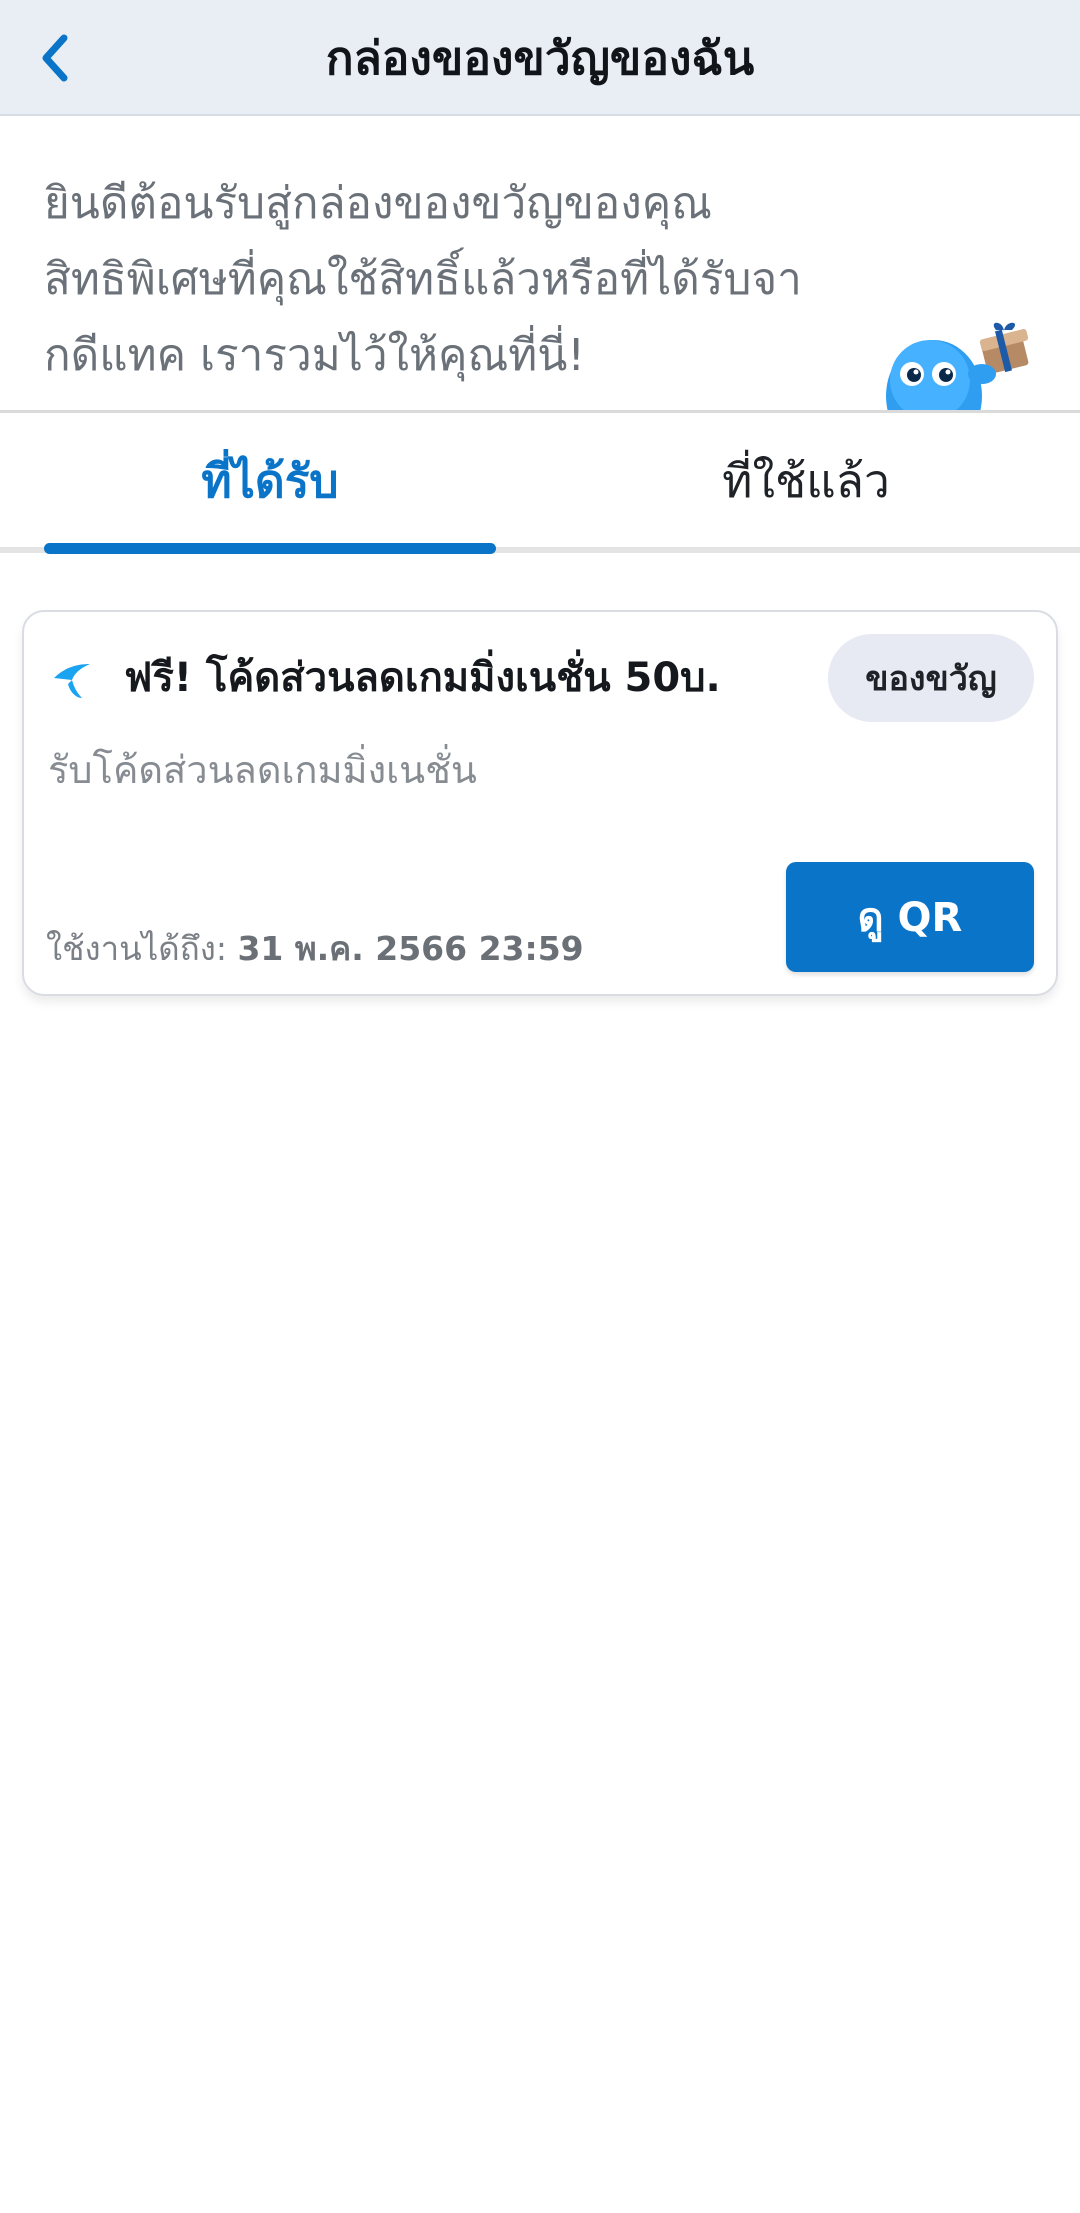 Image resolution: width=1080 pixels, height=2213 pixels. I want to click on intro-line: กดีแทค เรารวมไว้ให้คุณที่นี่!, so click(315, 355).